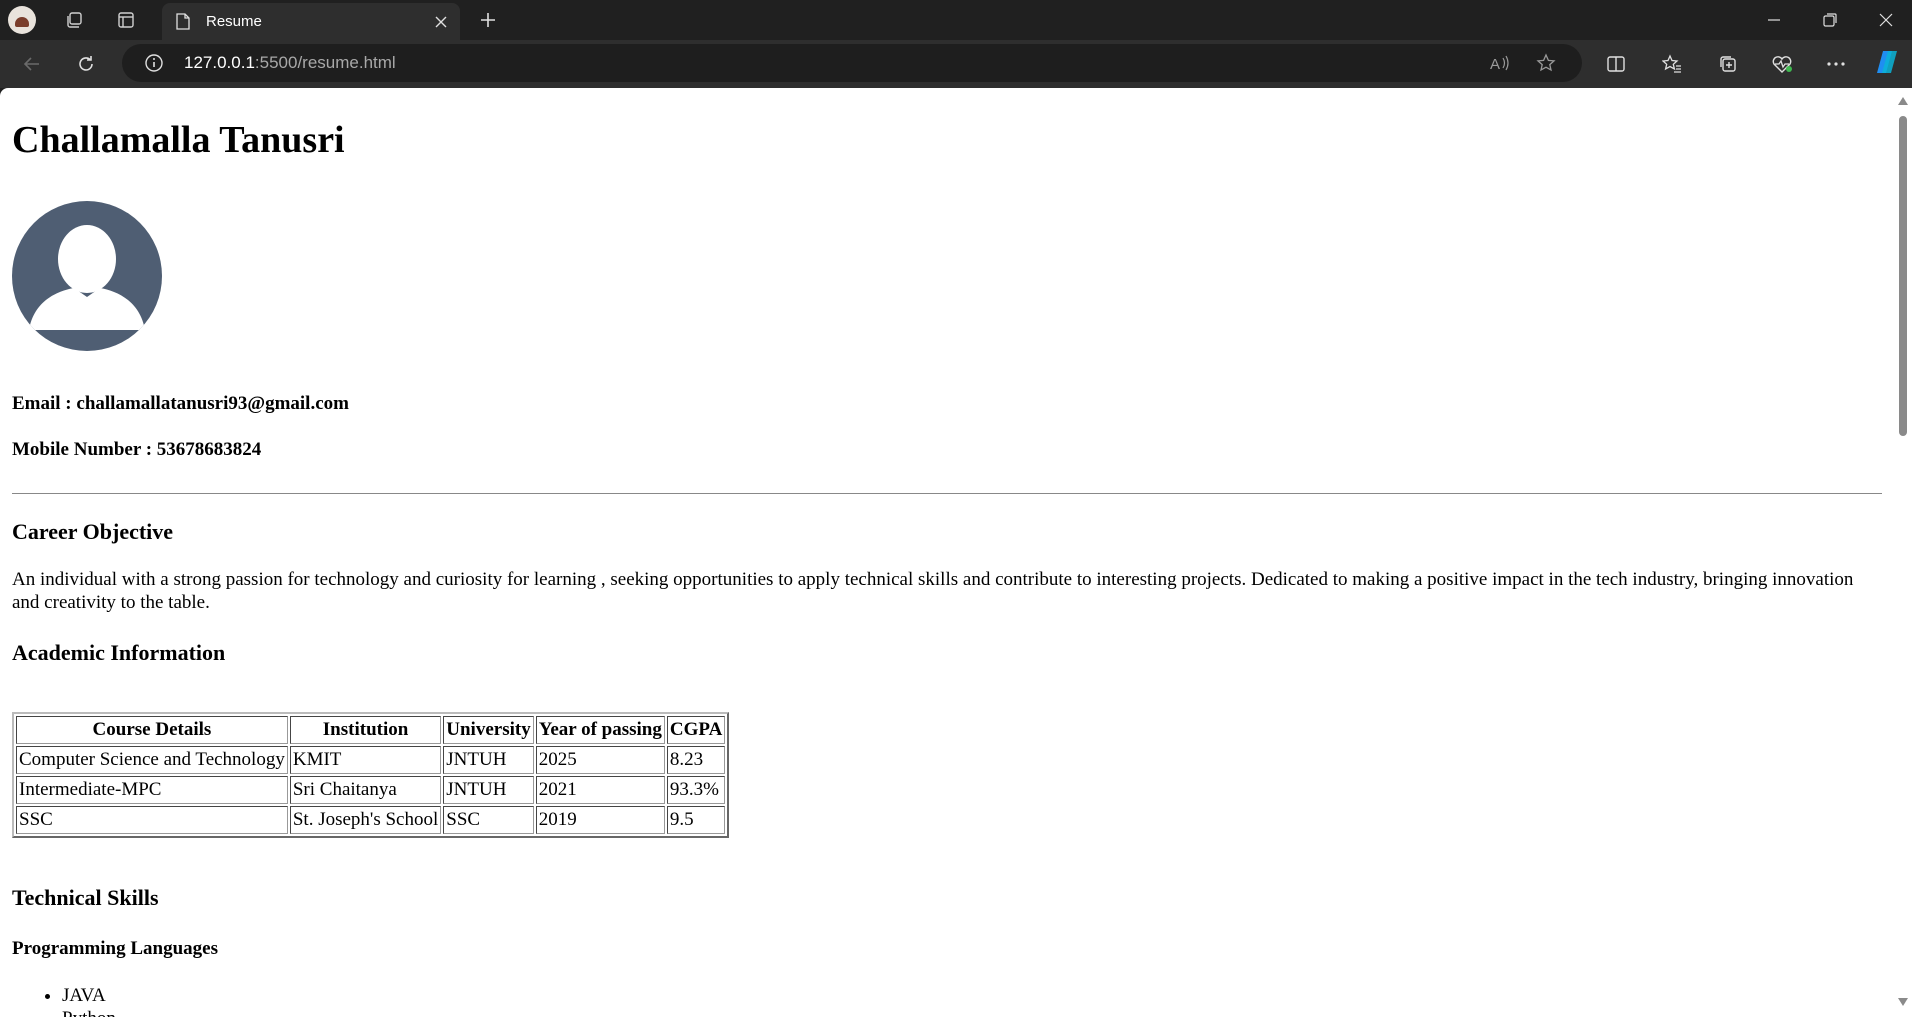  I want to click on address-bar: 127.0.0.1:5500/resume.html A, so click(852, 63).